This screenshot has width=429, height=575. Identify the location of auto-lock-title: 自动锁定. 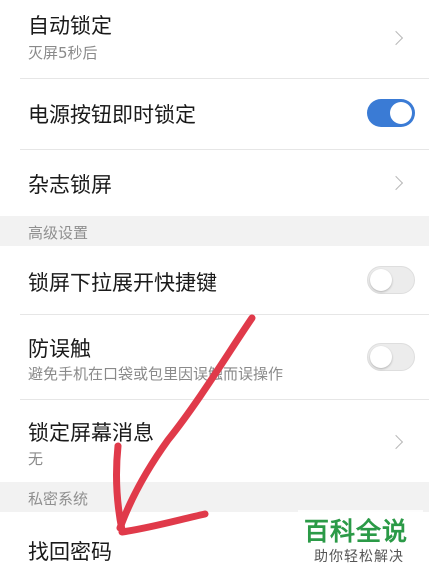
(70, 26).